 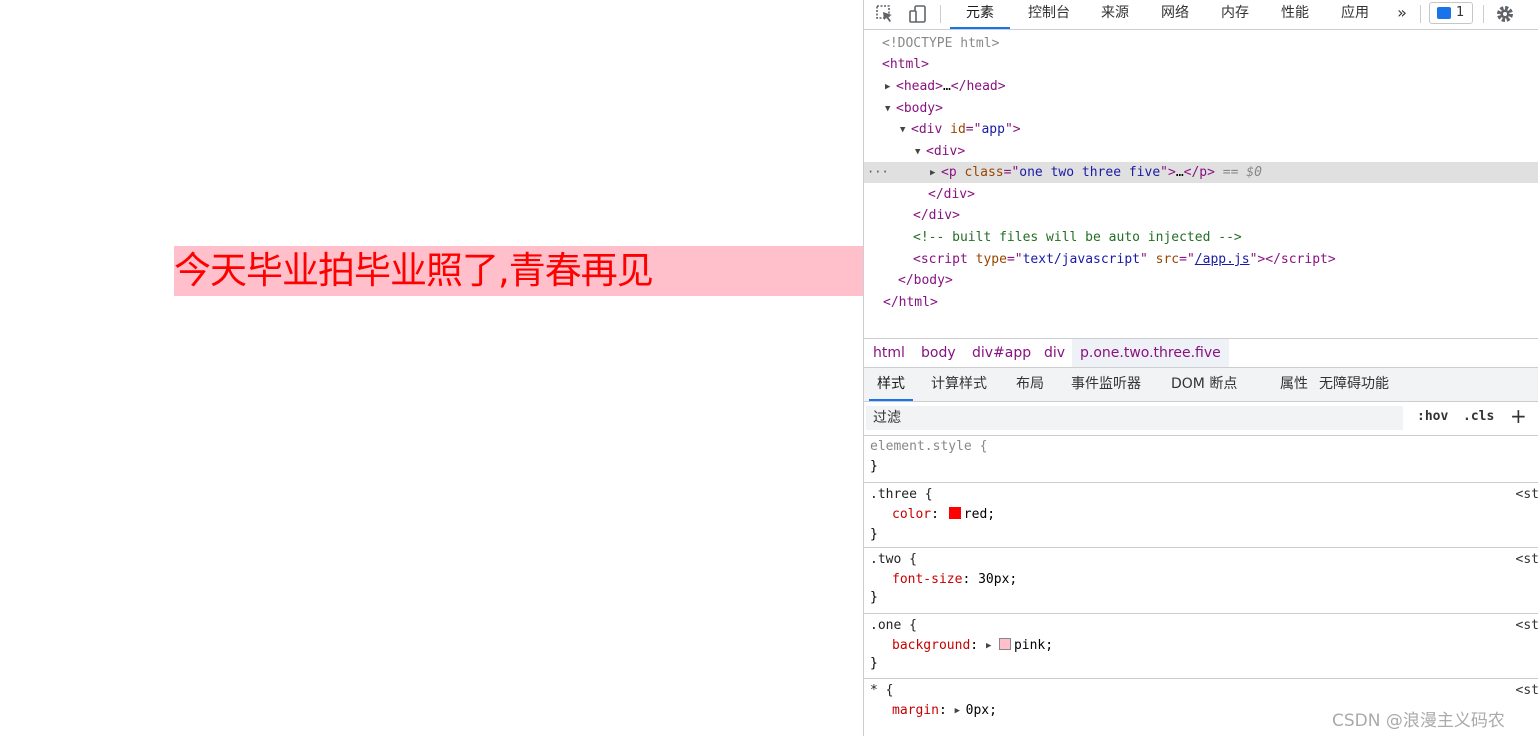 I want to click on css-property: margin, so click(x=915, y=710).